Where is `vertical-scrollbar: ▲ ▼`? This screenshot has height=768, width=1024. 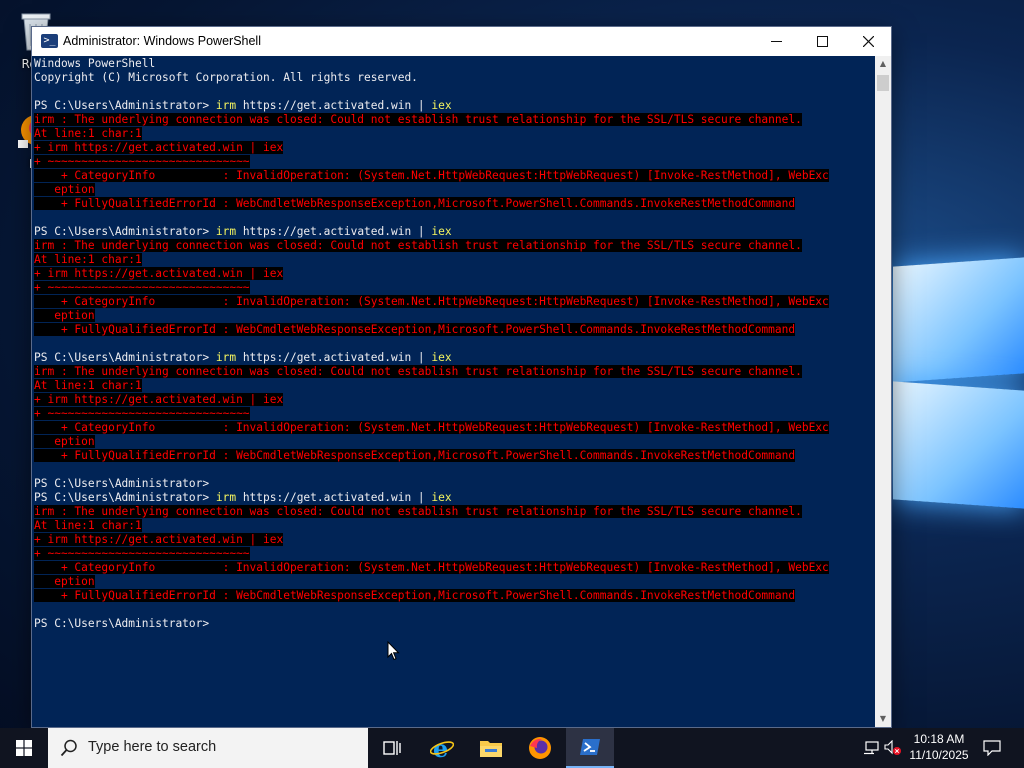 vertical-scrollbar: ▲ ▼ is located at coordinates (883, 391).